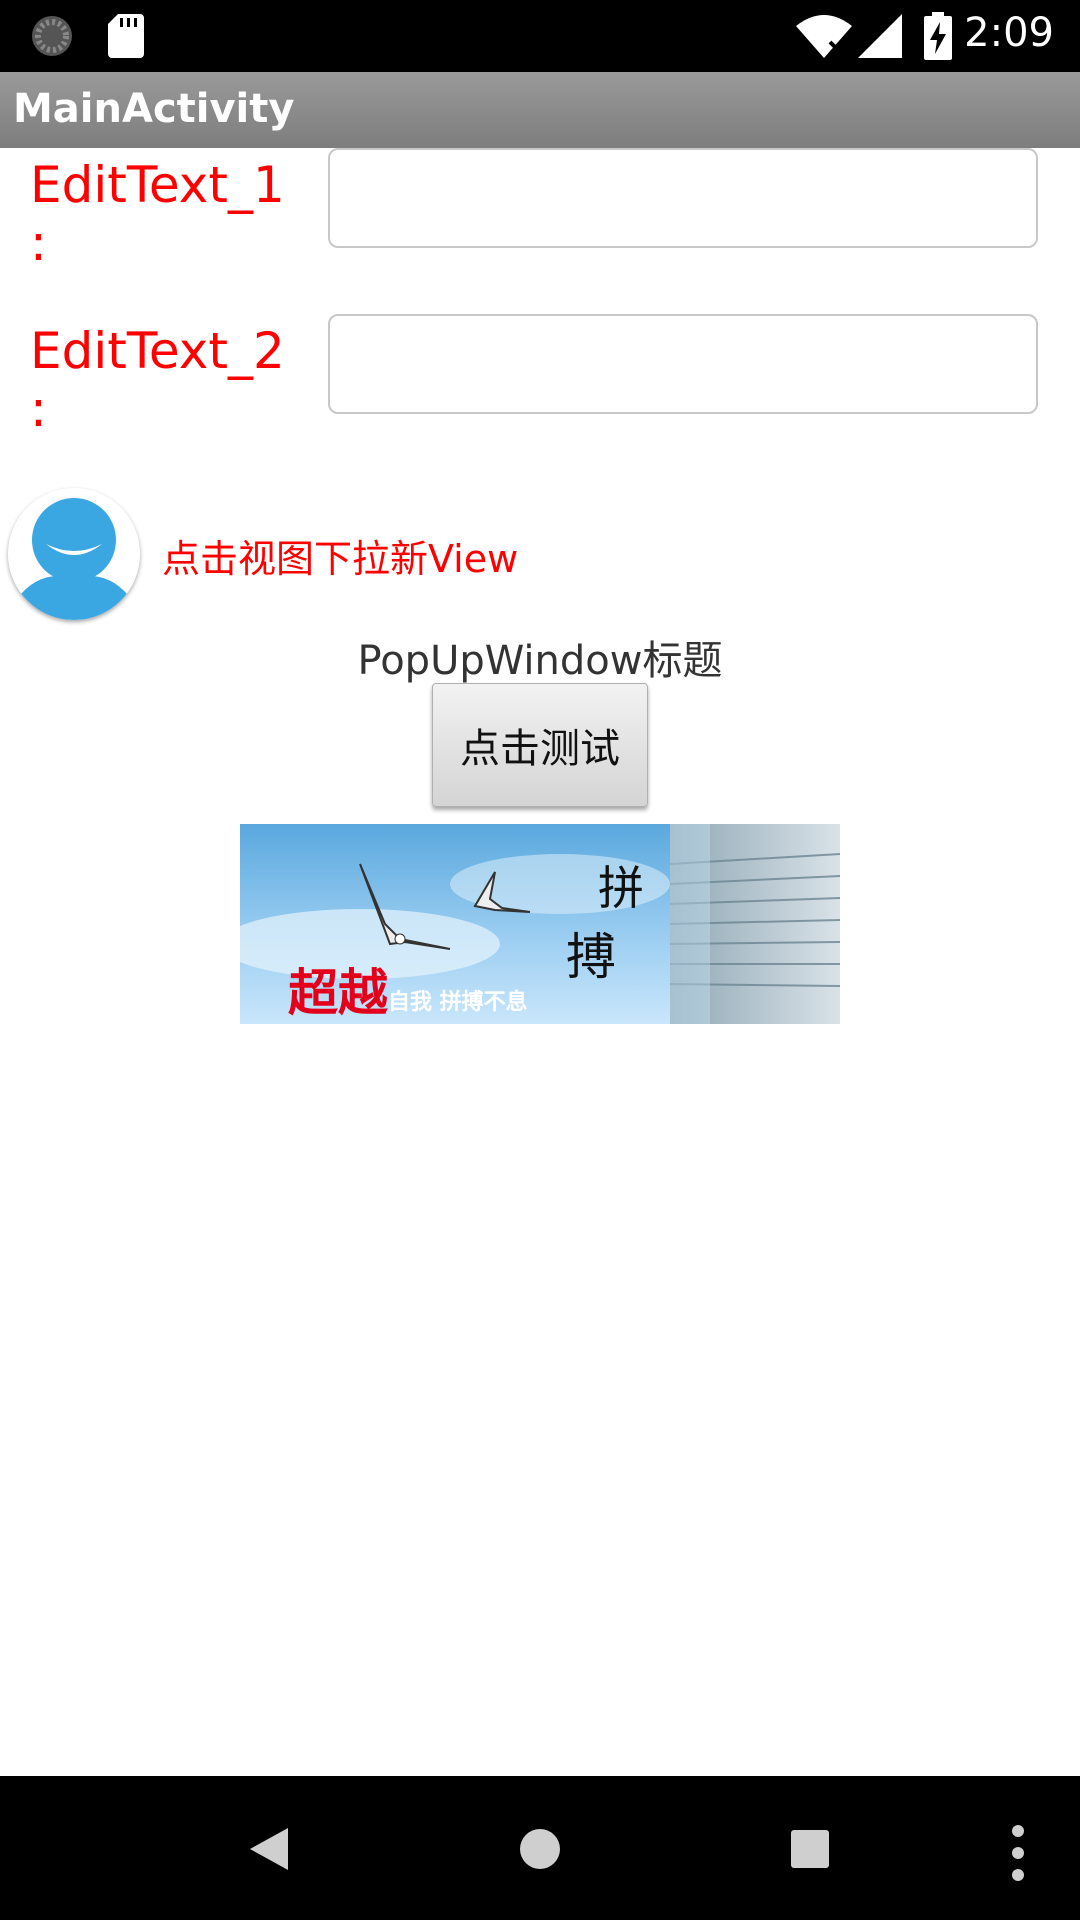 Image resolution: width=1080 pixels, height=1920 pixels. Describe the element at coordinates (540, 924) in the screenshot. I see `banner-image: 拼 搏 超越 自我 拼搏不息` at that location.